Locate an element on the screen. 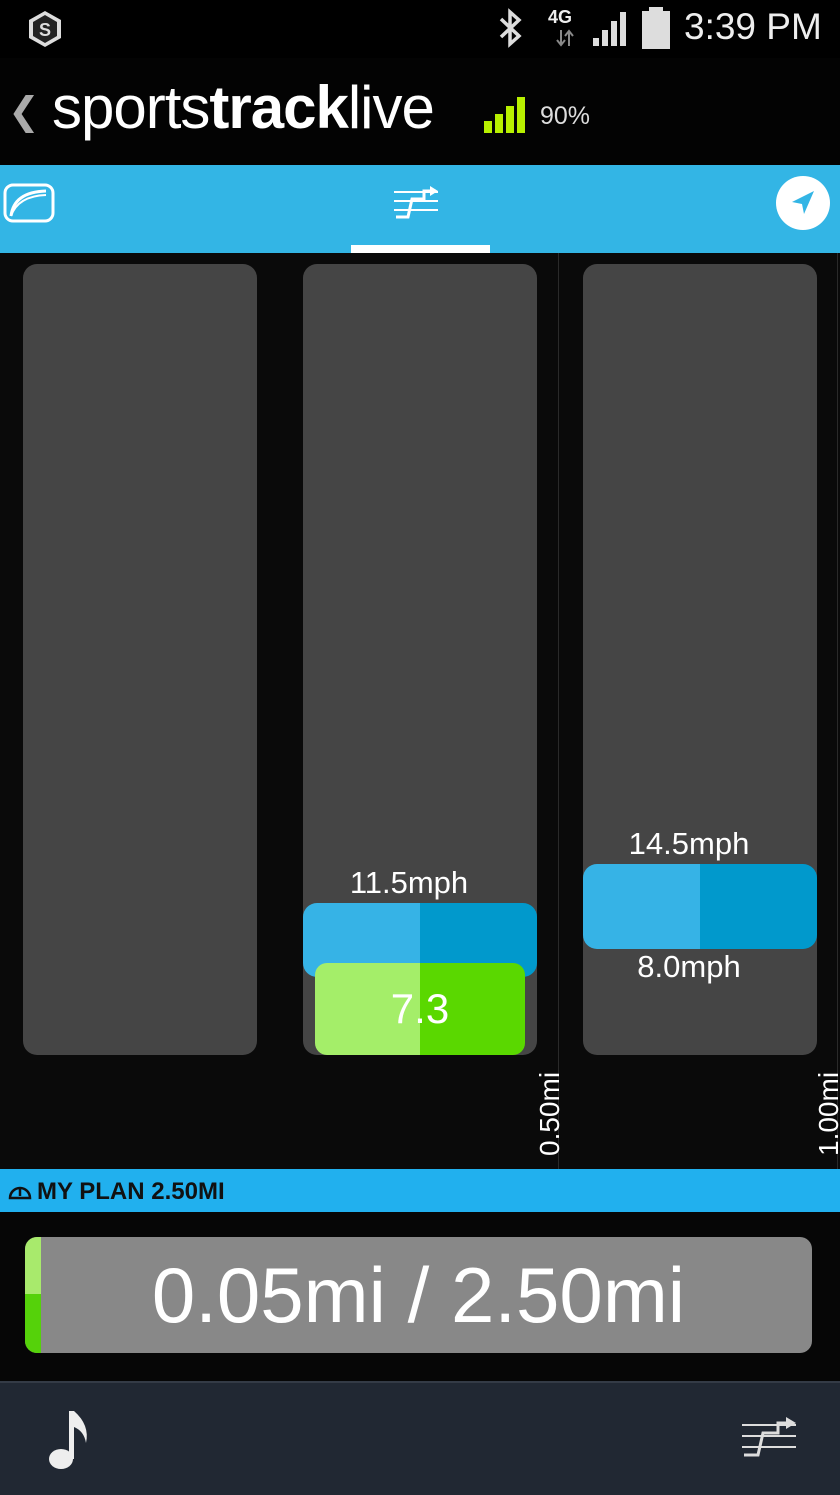 Image resolution: width=840 pixels, height=1495 pixels. clock: 3:39 PM is located at coordinates (753, 26).